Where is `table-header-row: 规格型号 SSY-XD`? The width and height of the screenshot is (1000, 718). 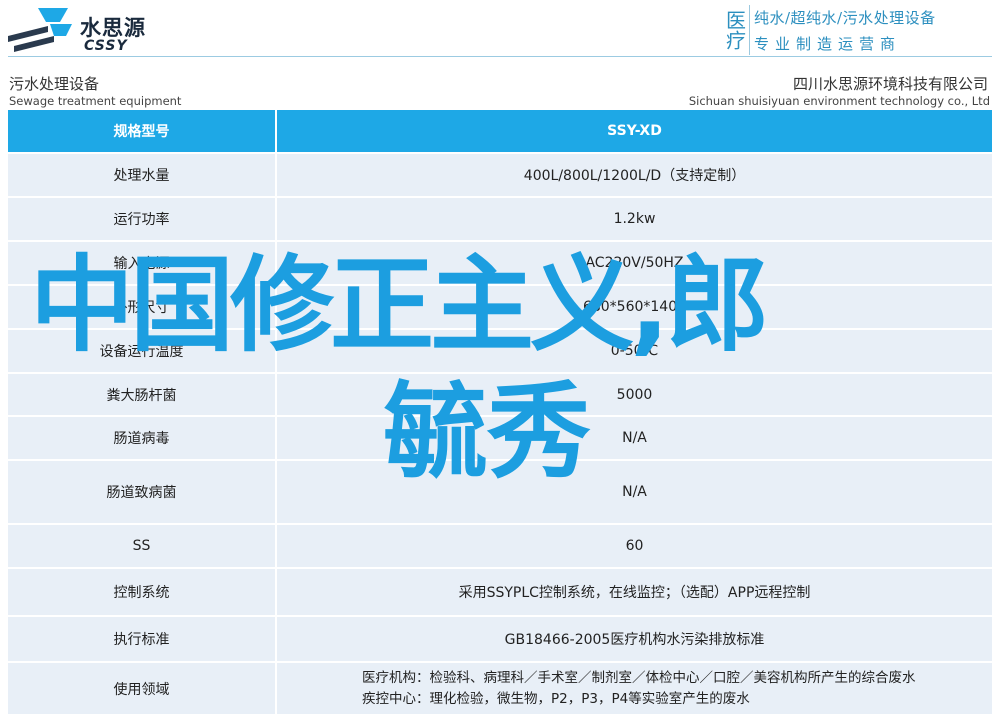 table-header-row: 规格型号 SSY-XD is located at coordinates (500, 131).